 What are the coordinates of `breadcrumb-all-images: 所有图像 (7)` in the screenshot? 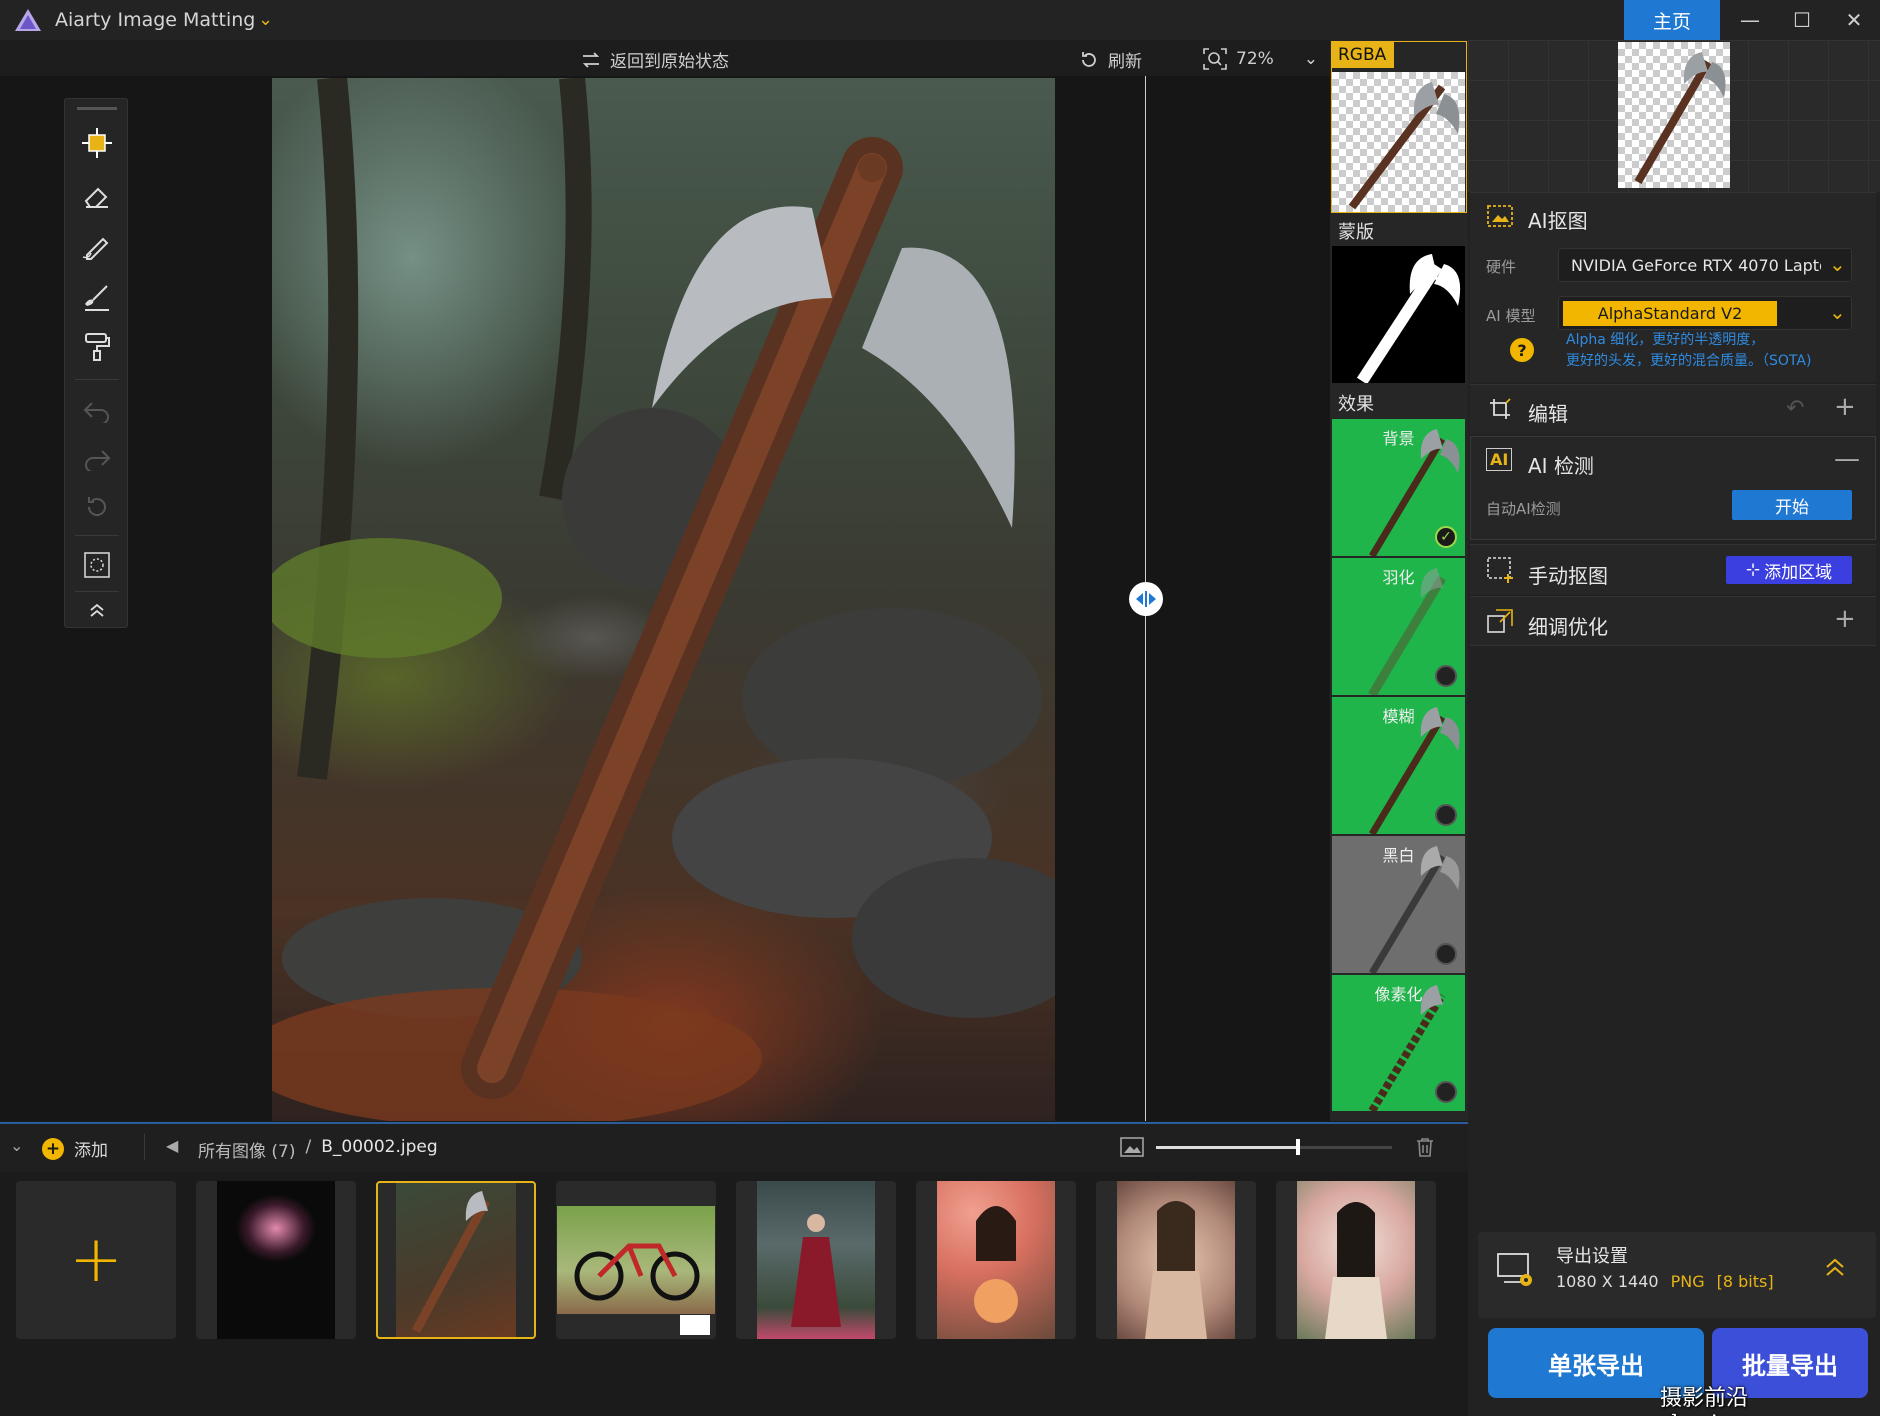 It's located at (246, 1149).